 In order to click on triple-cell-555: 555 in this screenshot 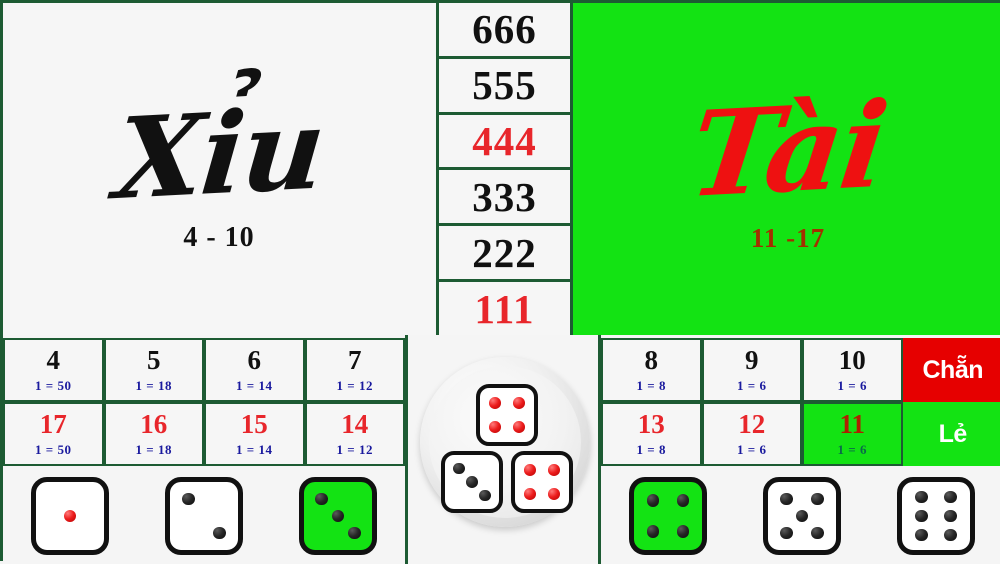, I will do `click(504, 87)`.